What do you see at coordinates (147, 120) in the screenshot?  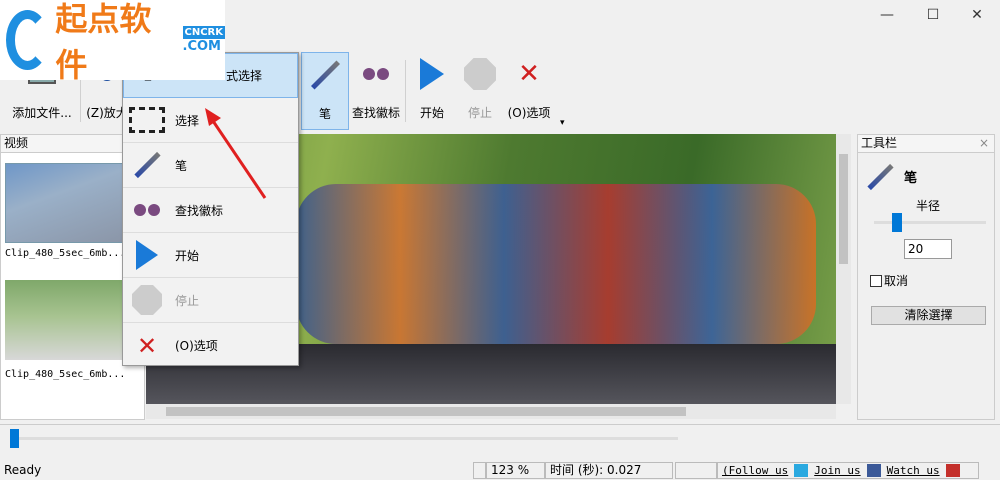 I see `selection-rect-icon` at bounding box center [147, 120].